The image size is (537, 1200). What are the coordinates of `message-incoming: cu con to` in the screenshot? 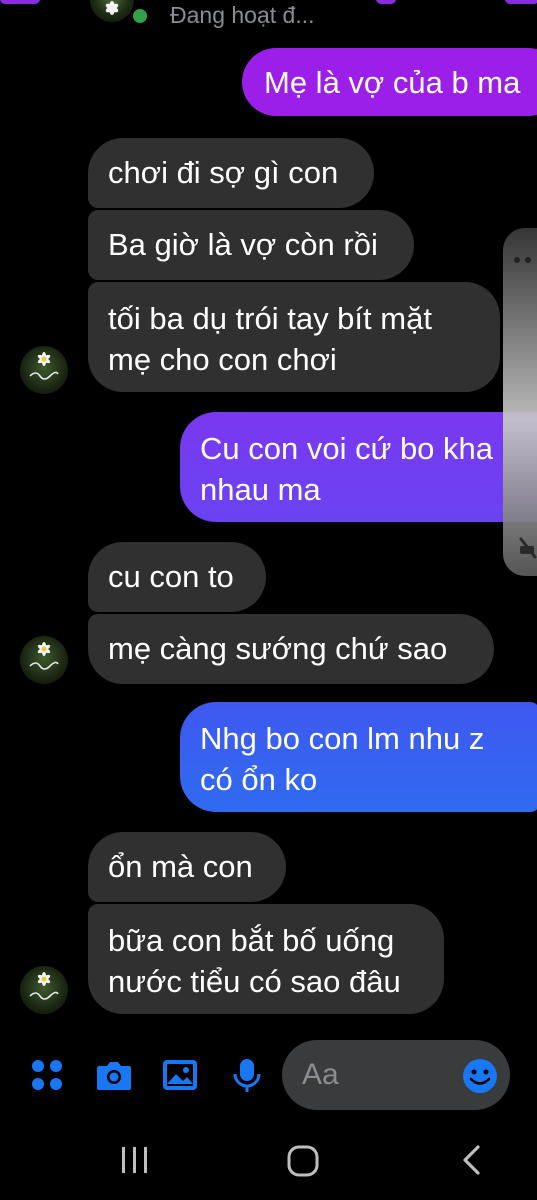 It's located at (177, 577).